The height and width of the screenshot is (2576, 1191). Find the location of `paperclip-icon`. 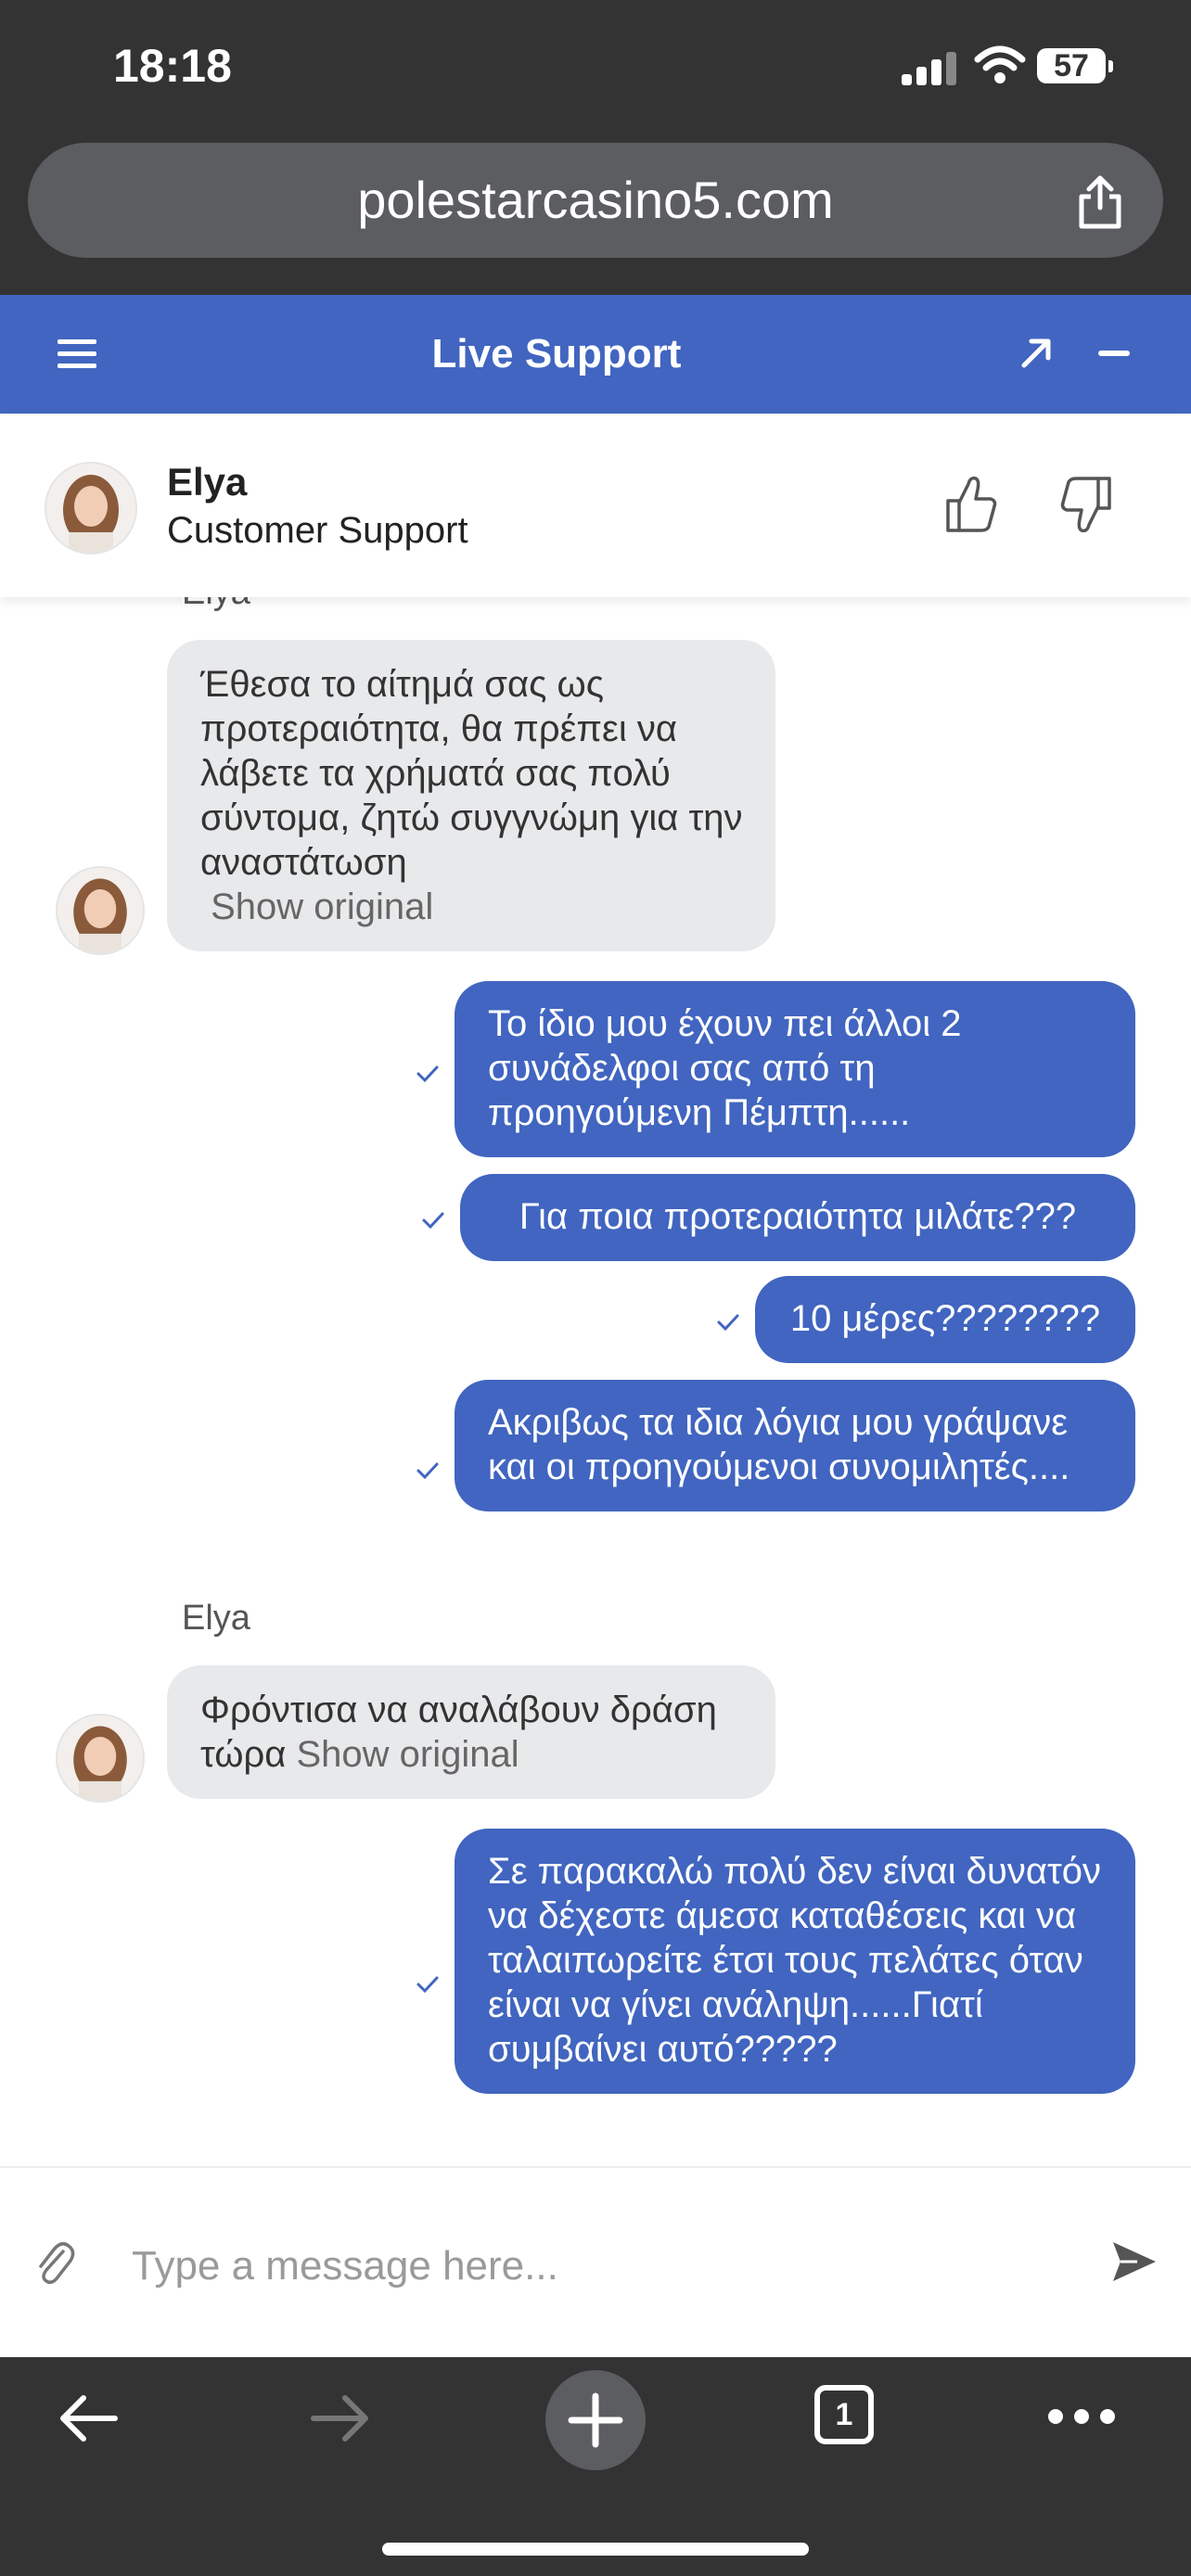

paperclip-icon is located at coordinates (55, 2262).